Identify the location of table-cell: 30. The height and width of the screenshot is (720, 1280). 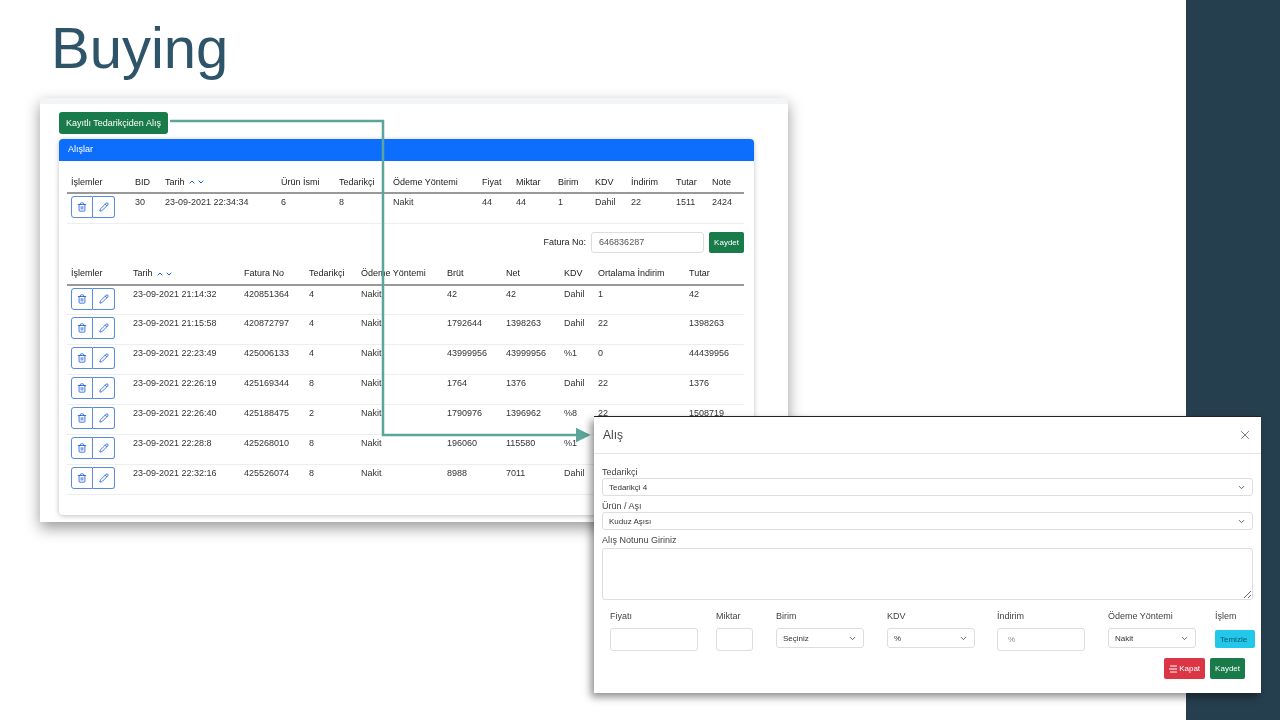
(140, 202).